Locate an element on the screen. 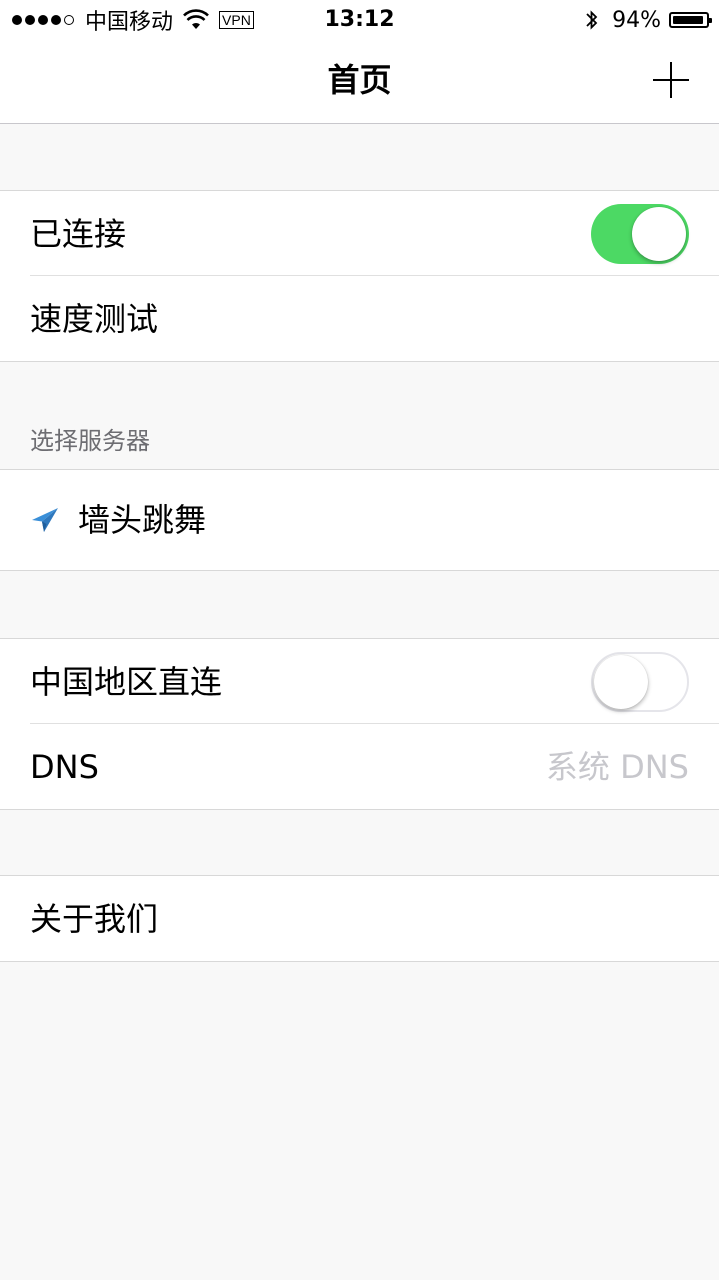  about-group: 关于我们 is located at coordinates (359, 918).